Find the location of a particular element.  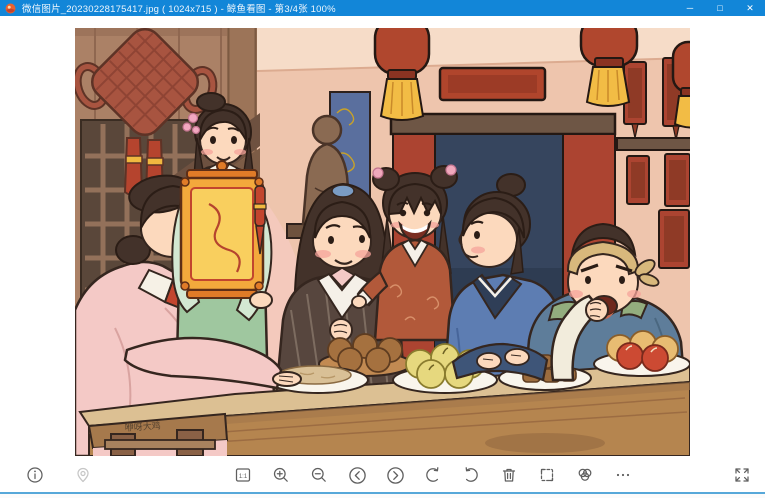

crop-icon is located at coordinates (547, 475).